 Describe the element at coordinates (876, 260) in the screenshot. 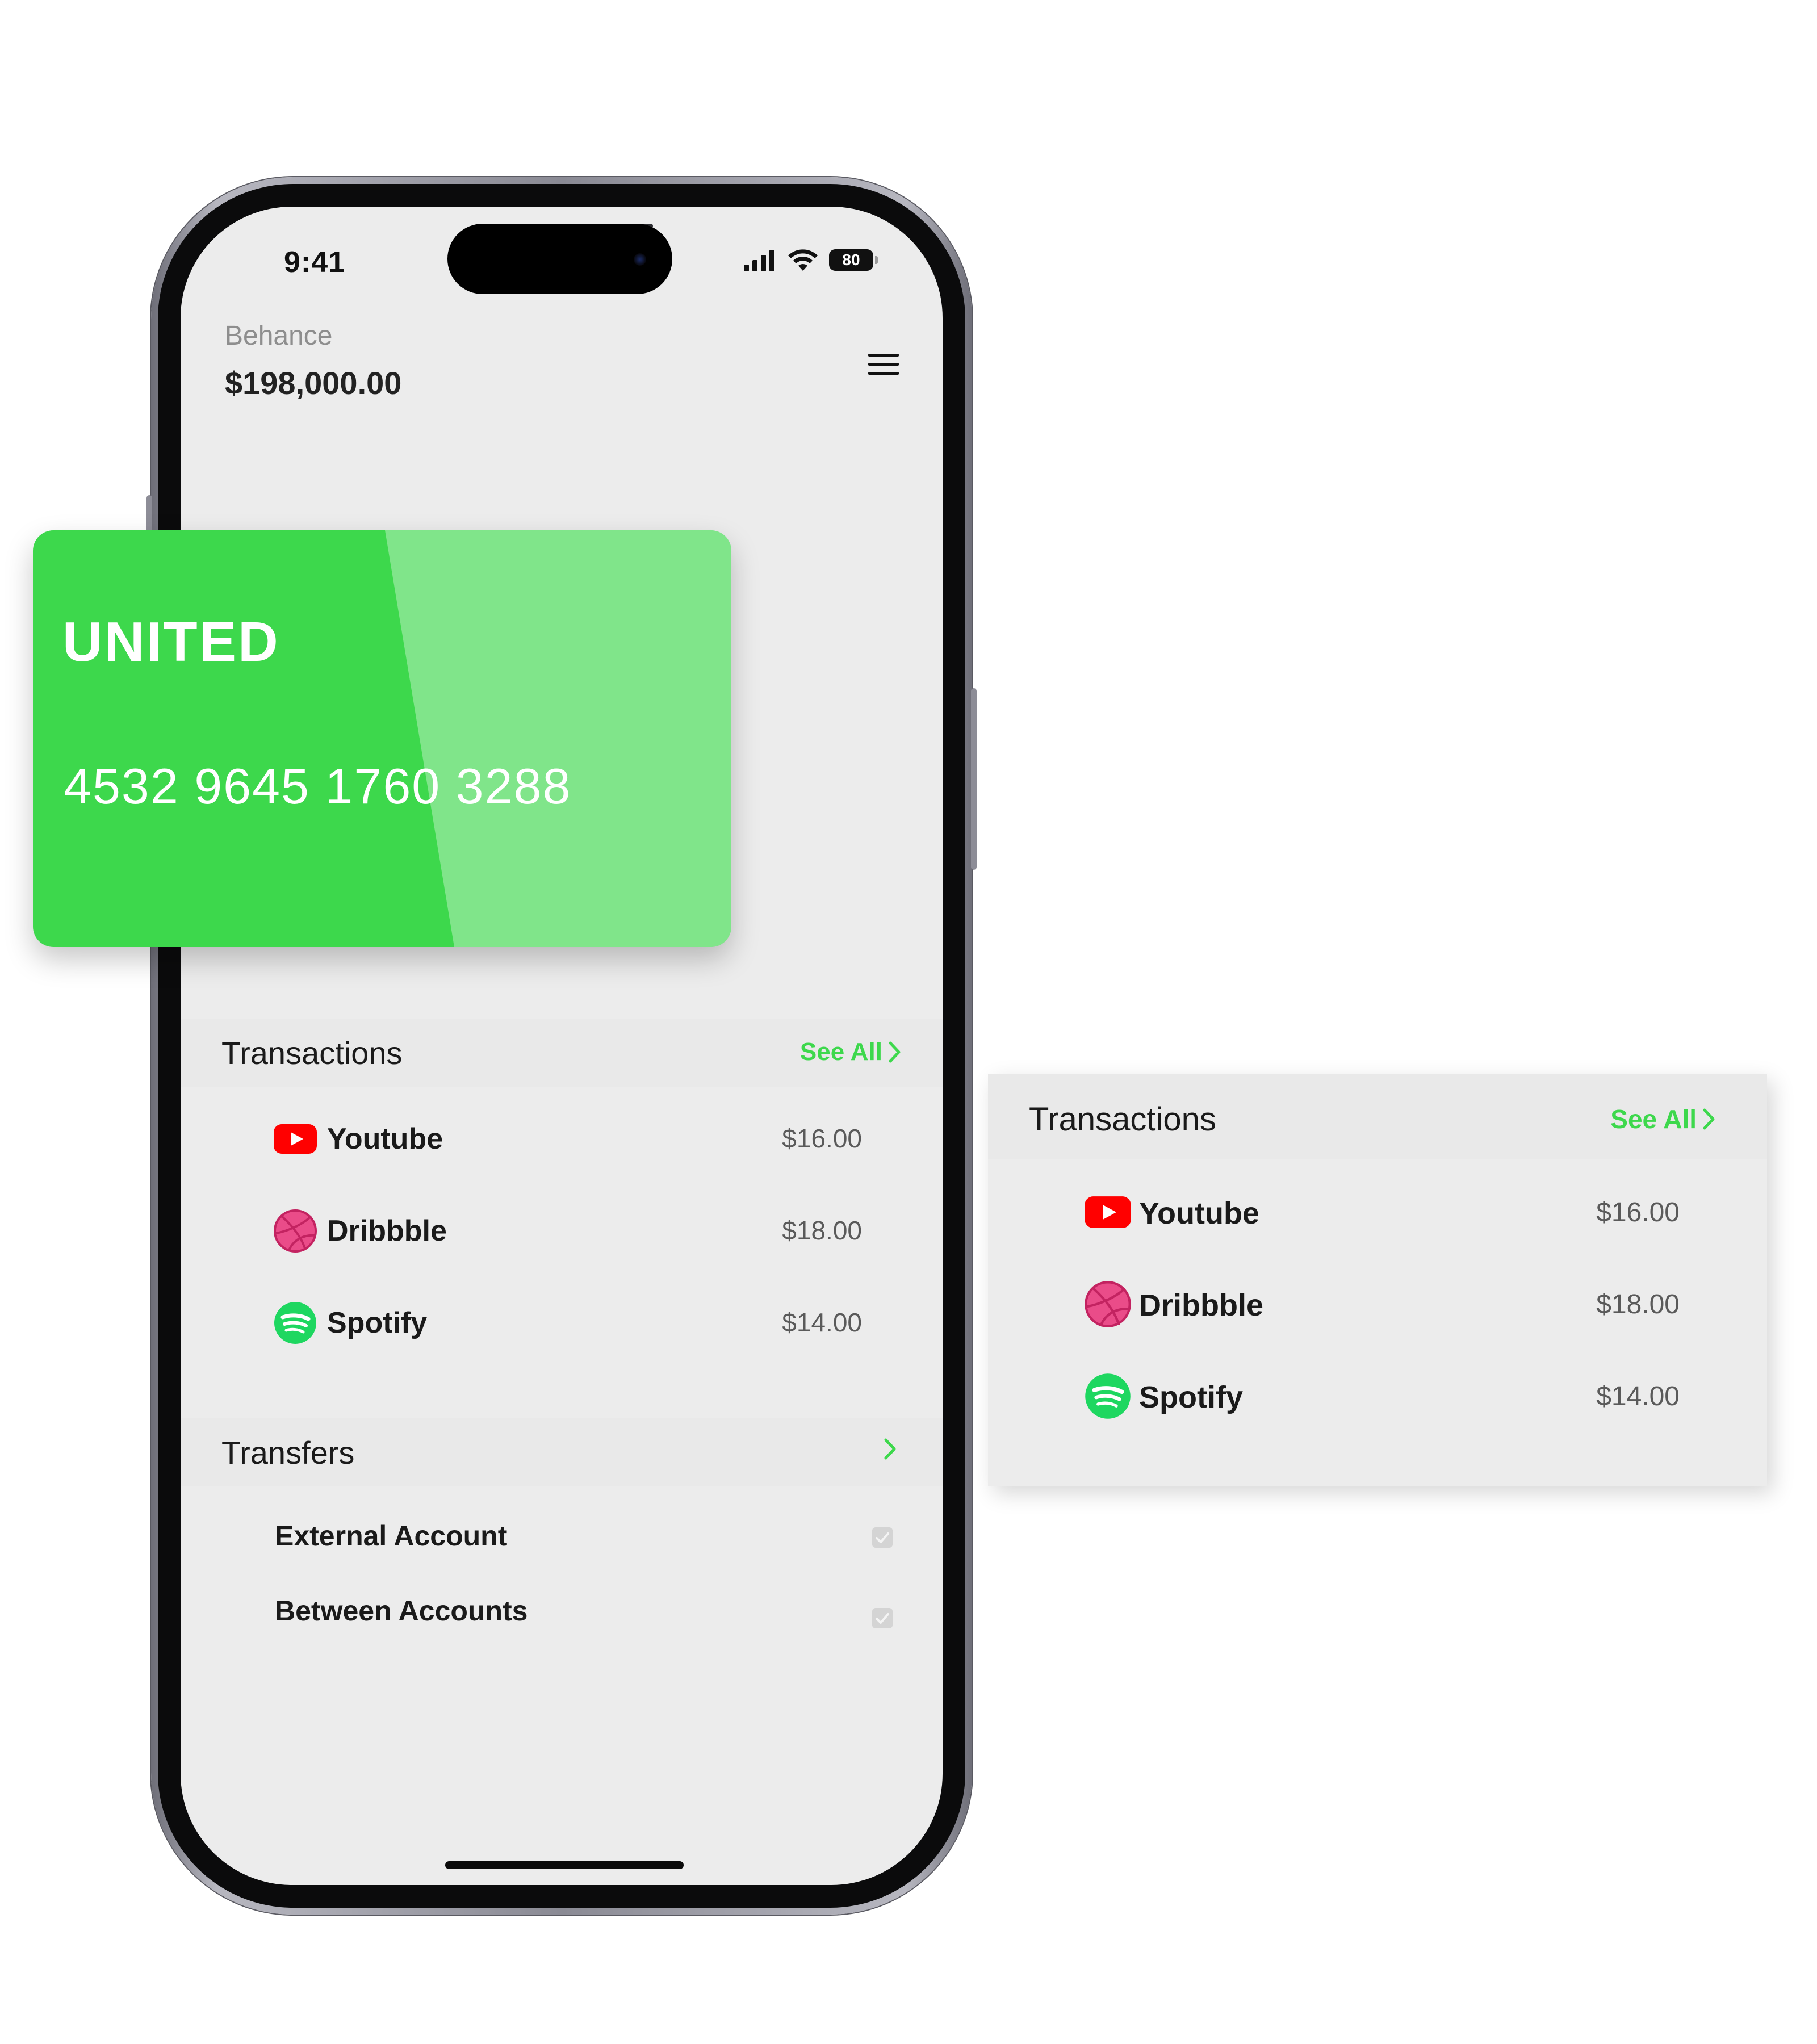

I see `battery-tip` at that location.